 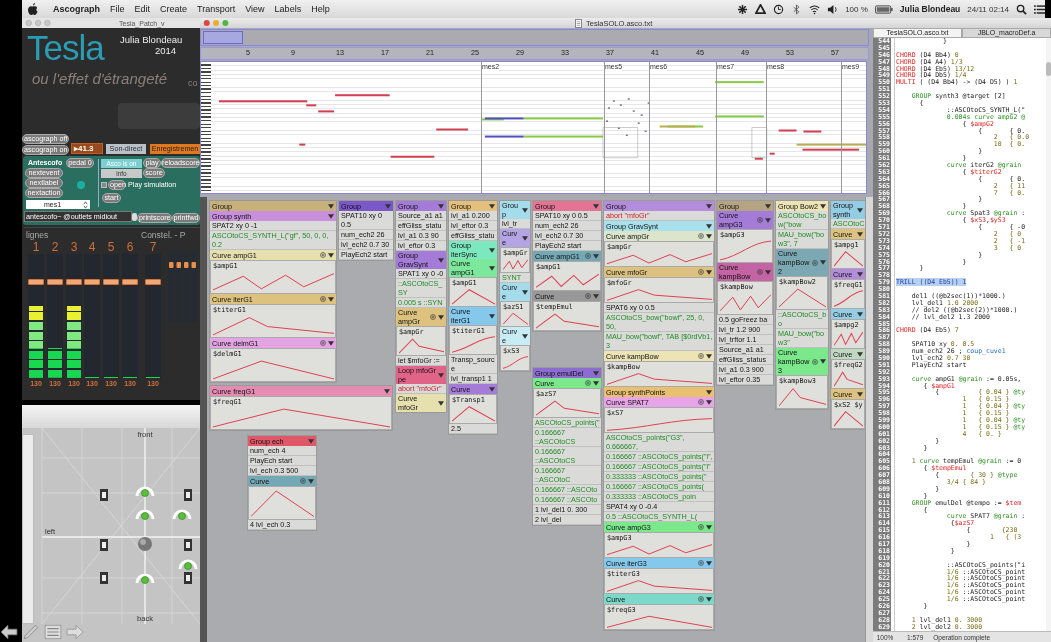 I want to click on list-icon, so click(x=1039, y=9).